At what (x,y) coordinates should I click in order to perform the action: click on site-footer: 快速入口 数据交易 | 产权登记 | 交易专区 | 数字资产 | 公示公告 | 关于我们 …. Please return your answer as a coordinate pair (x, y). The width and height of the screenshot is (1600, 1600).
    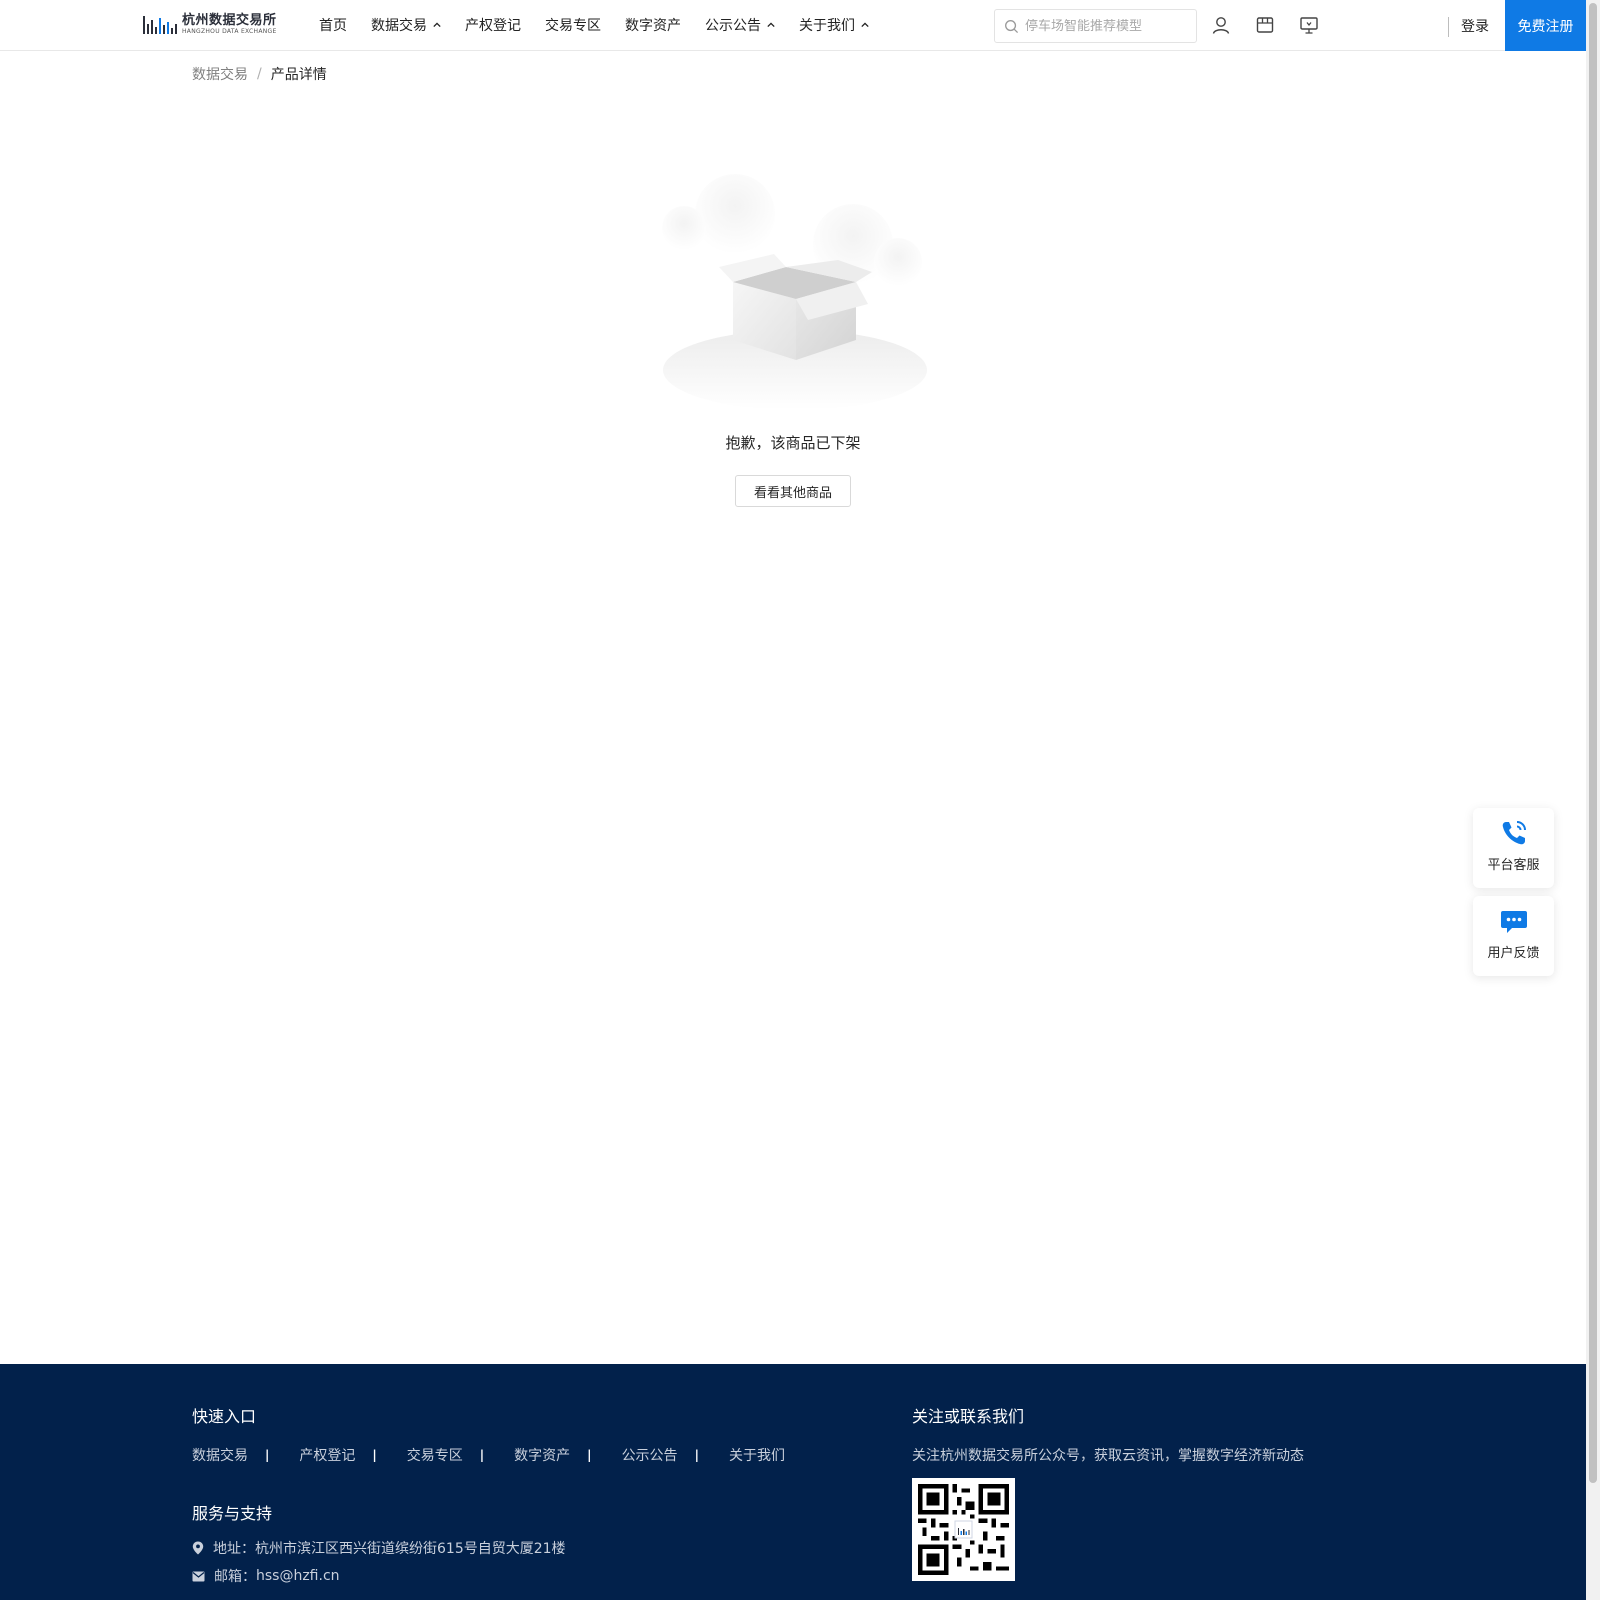
    Looking at the image, I should click on (793, 1482).